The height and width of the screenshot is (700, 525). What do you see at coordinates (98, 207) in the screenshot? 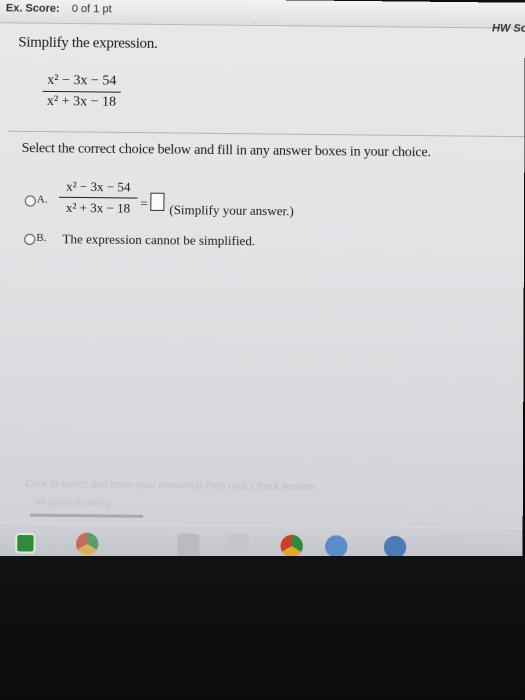
I see `choice-a-denominator: x² + 3x − 18` at bounding box center [98, 207].